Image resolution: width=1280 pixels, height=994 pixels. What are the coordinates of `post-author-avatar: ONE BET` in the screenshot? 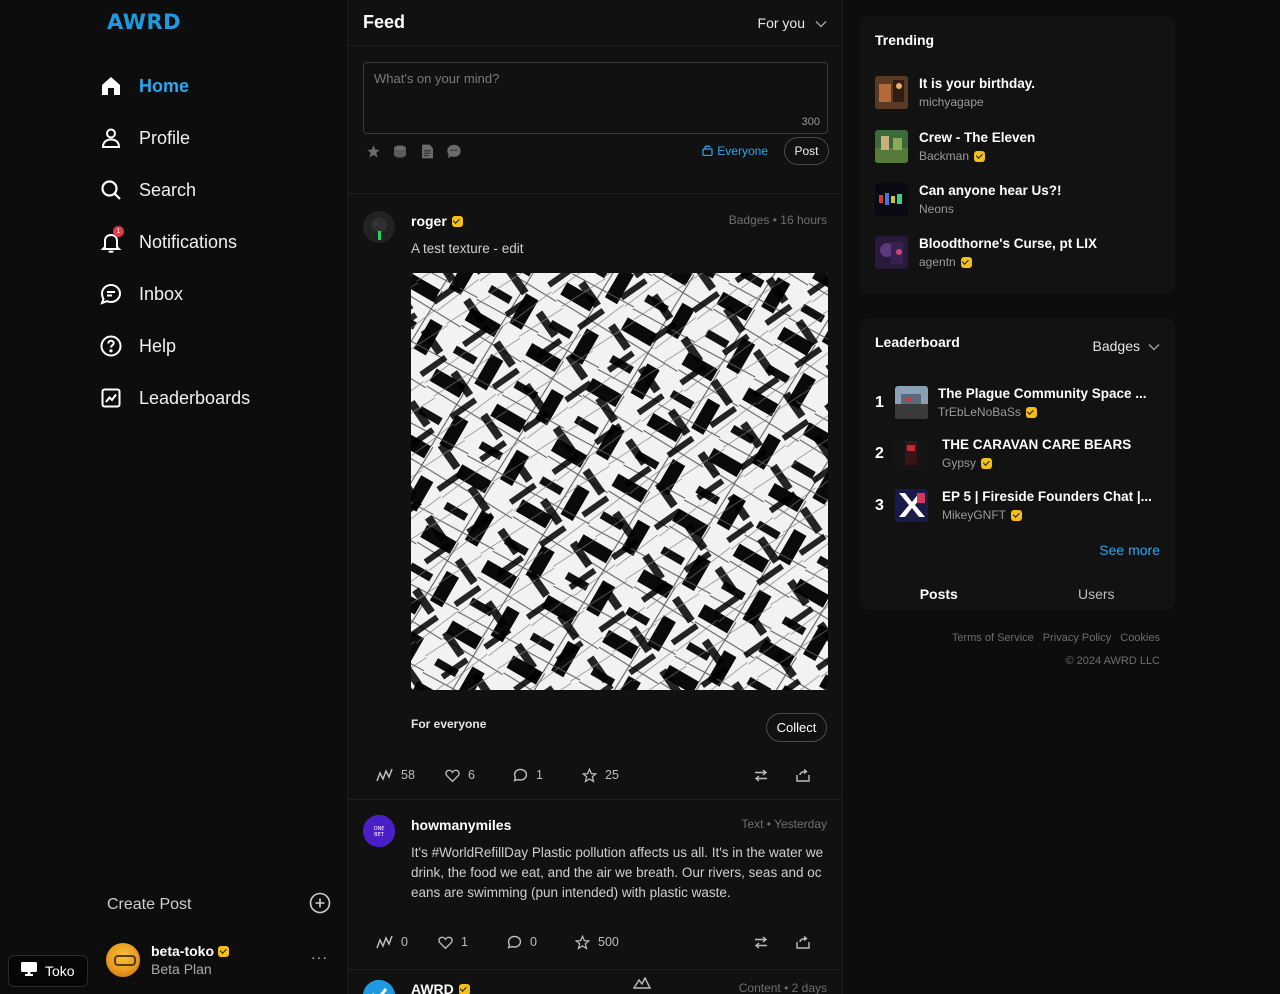 It's located at (379, 831).